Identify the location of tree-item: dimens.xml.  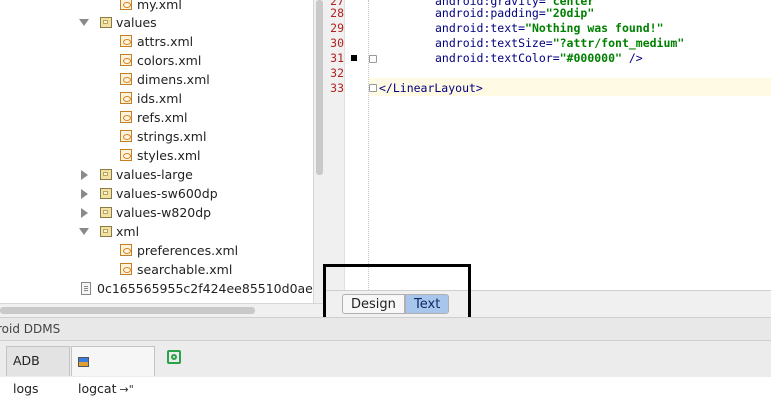
(156, 80).